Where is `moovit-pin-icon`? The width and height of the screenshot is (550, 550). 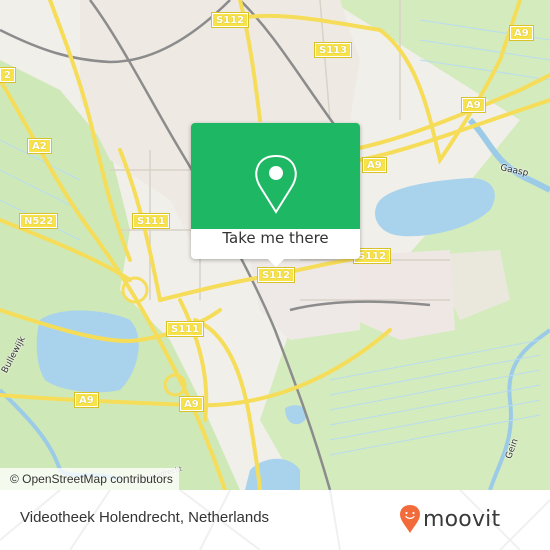 moovit-pin-icon is located at coordinates (410, 519).